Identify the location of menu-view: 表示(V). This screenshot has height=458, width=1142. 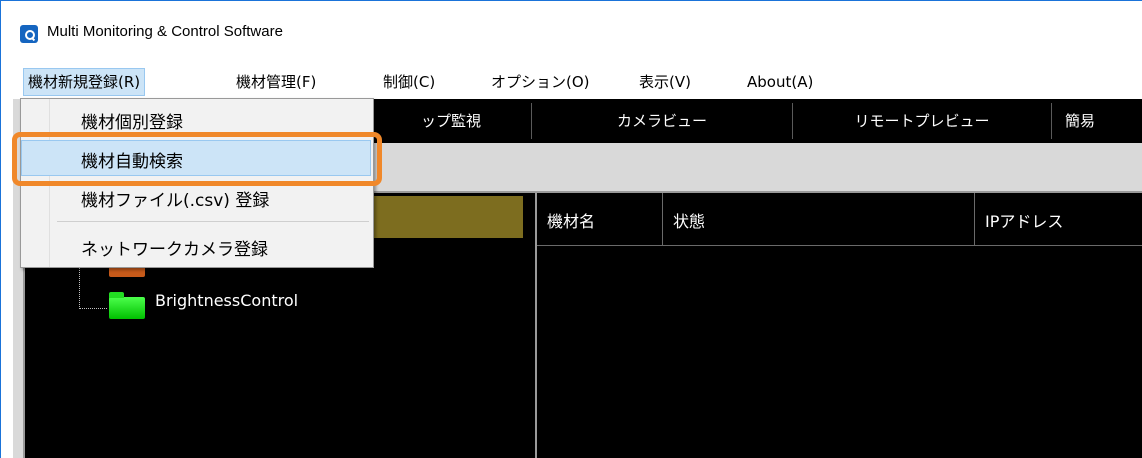
(665, 82).